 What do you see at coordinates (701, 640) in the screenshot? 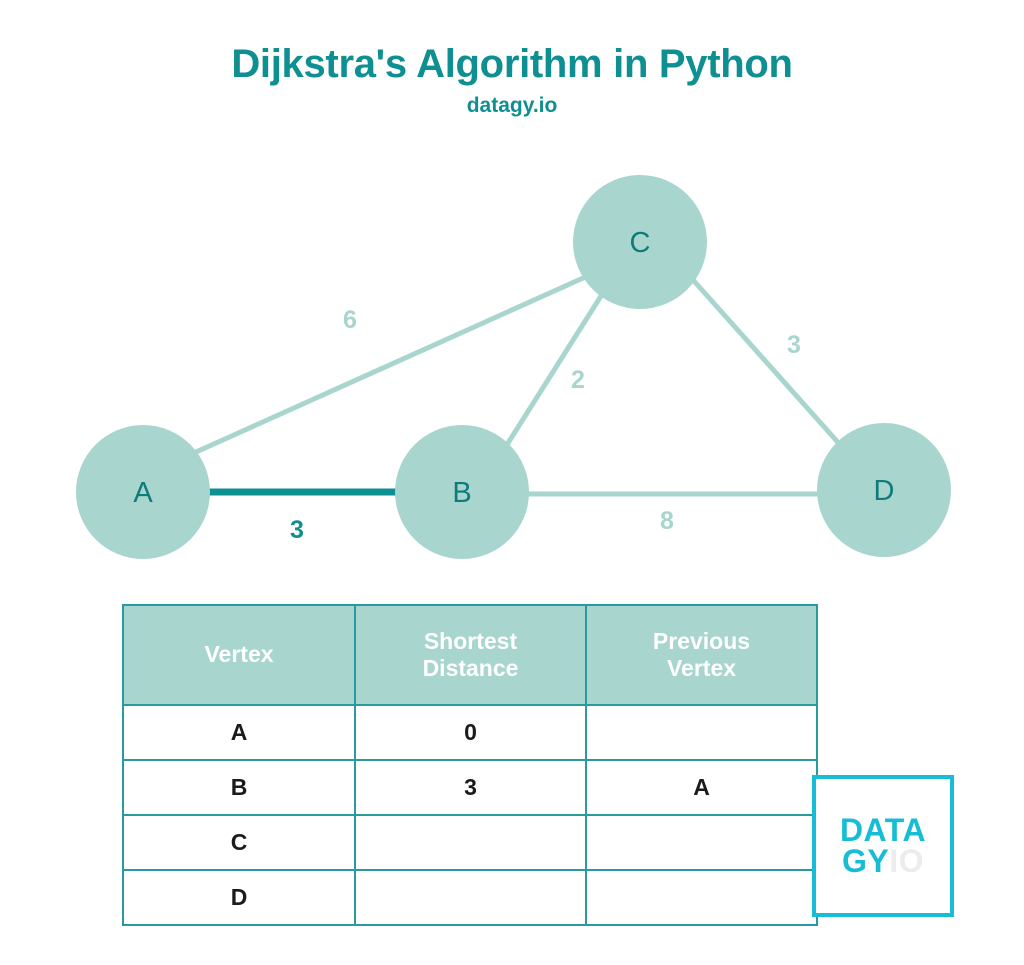
I see `column-header-previous-vertex-line1: Previous` at bounding box center [701, 640].